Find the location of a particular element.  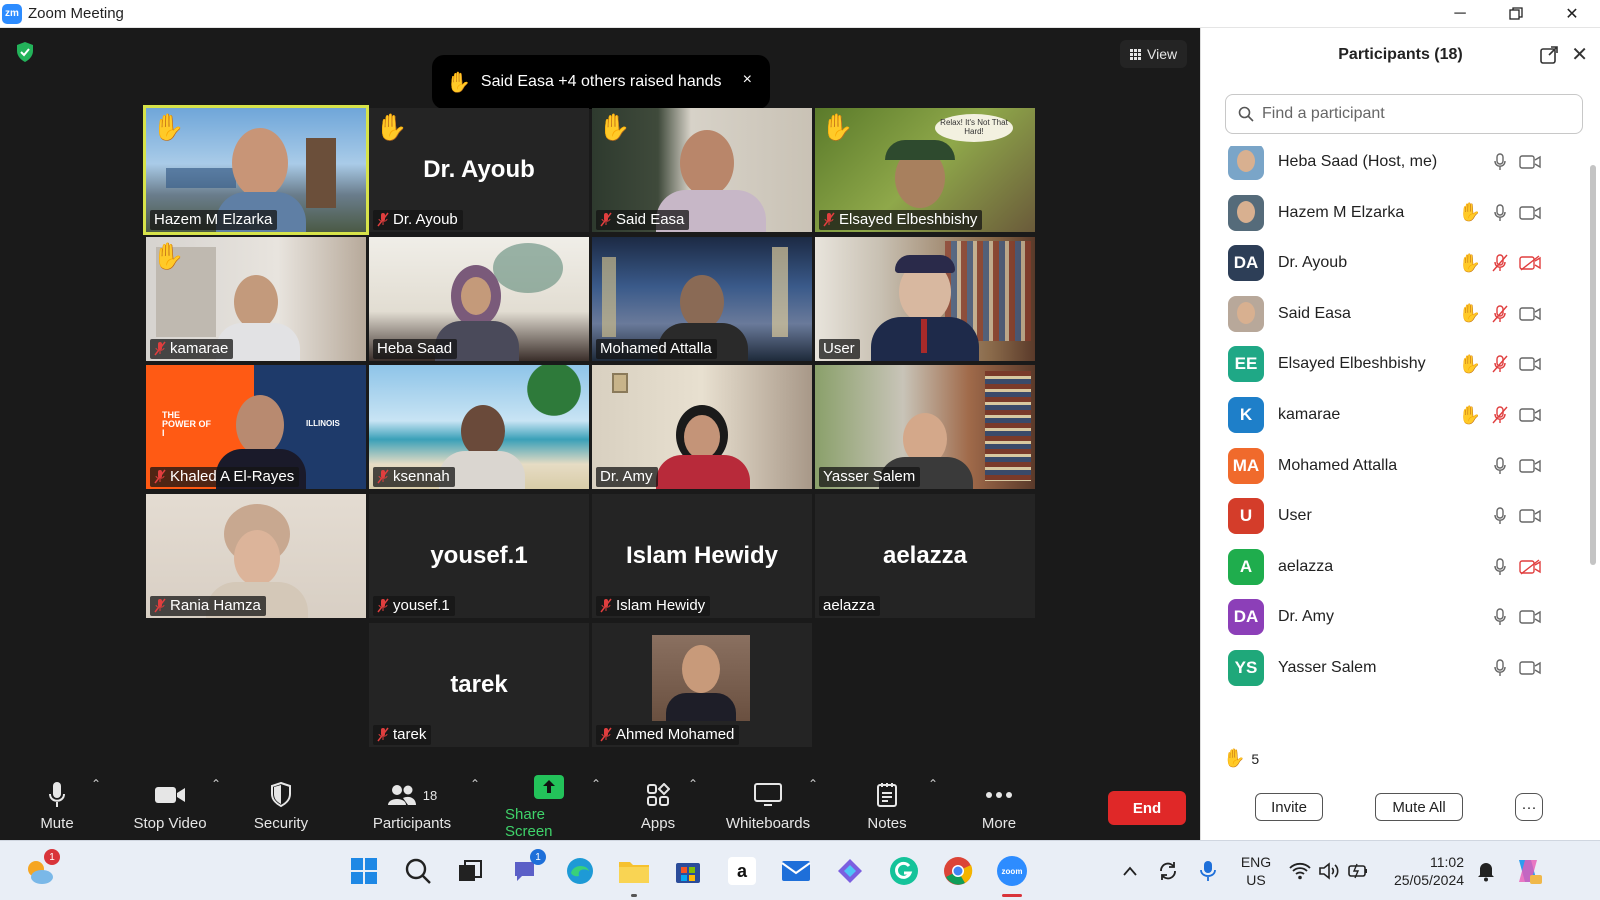

participants-options-caret: ⌃ is located at coordinates (475, 784).